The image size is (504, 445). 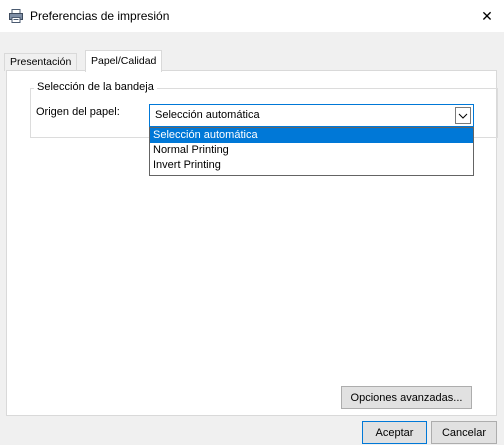 I want to click on tab-label: Papel/Calidad, so click(x=124, y=61).